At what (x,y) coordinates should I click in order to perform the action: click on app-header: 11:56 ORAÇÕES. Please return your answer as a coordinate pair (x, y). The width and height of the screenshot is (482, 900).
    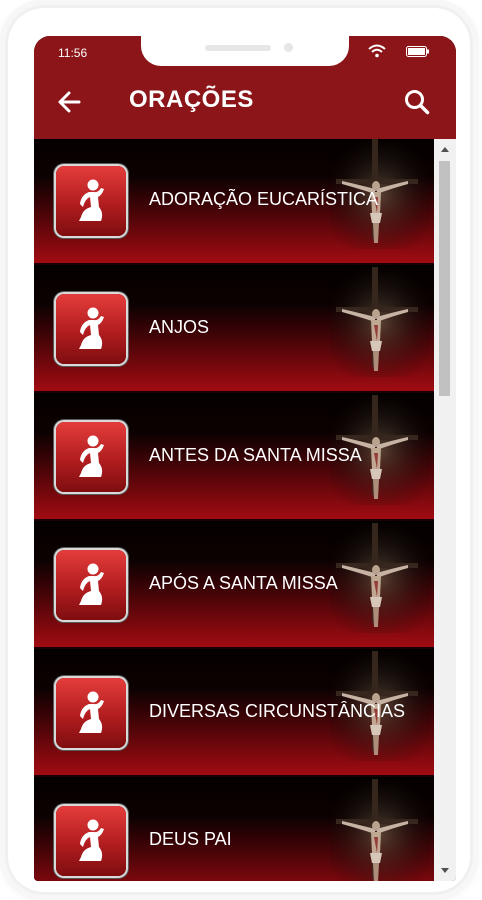
    Looking at the image, I should click on (245, 87).